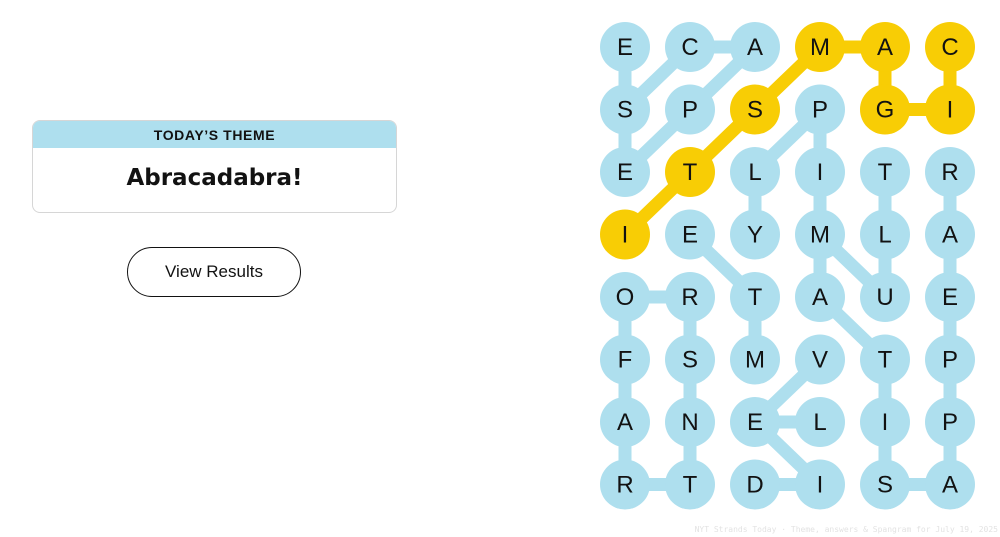  I want to click on letter-cell: U, so click(885, 297).